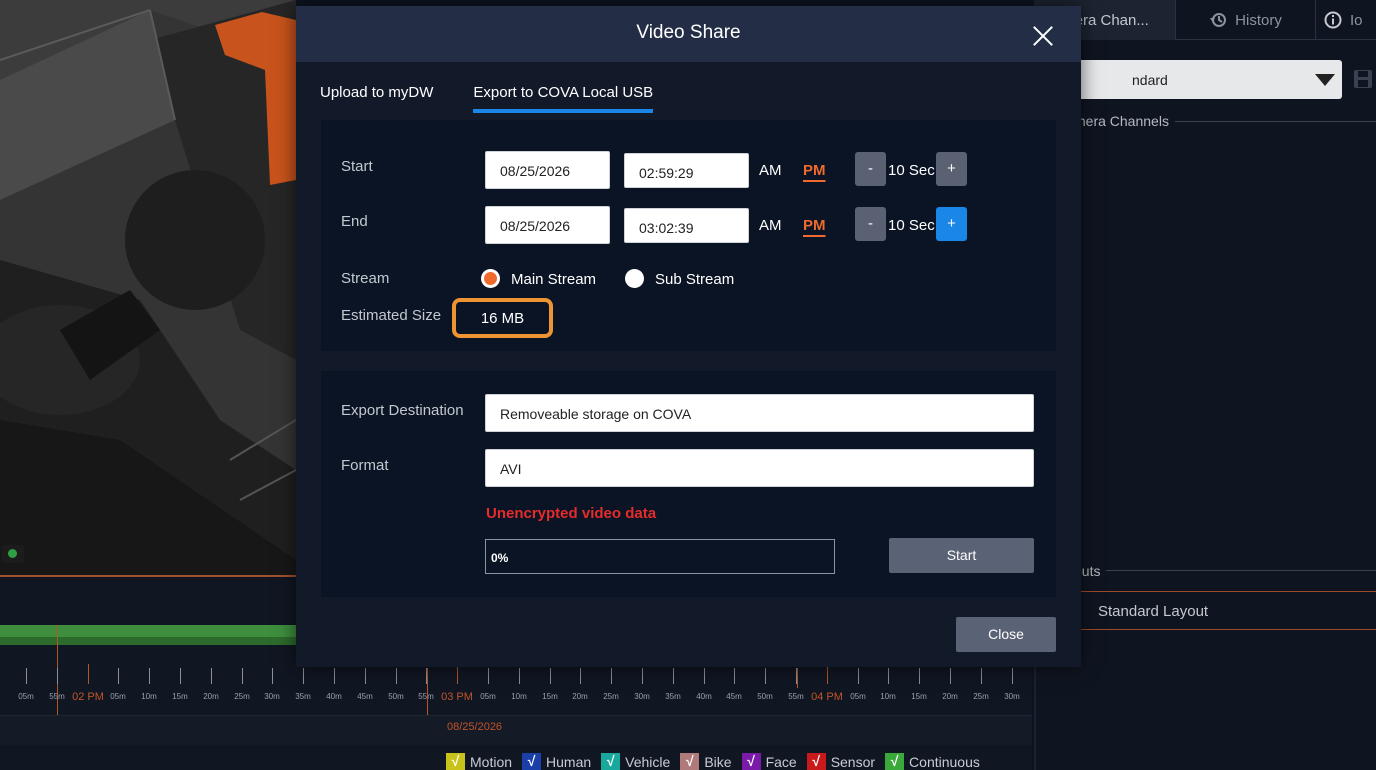 The height and width of the screenshot is (770, 1376). Describe the element at coordinates (870, 224) in the screenshot. I see `end-decrement-button: -` at that location.